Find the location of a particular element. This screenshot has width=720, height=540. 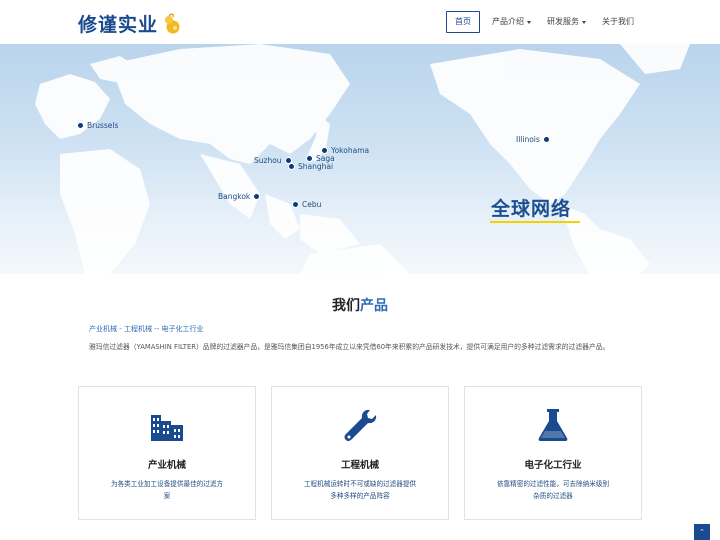

map-marker-illinois: Illinois is located at coordinates (531, 139).